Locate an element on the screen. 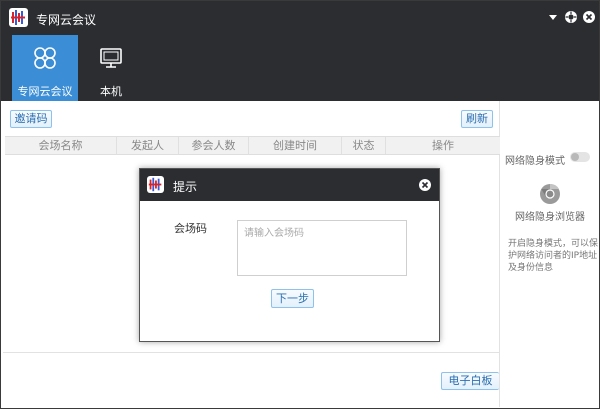 This screenshot has height=409, width=600. column-header-status: 状态 is located at coordinates (364, 145).